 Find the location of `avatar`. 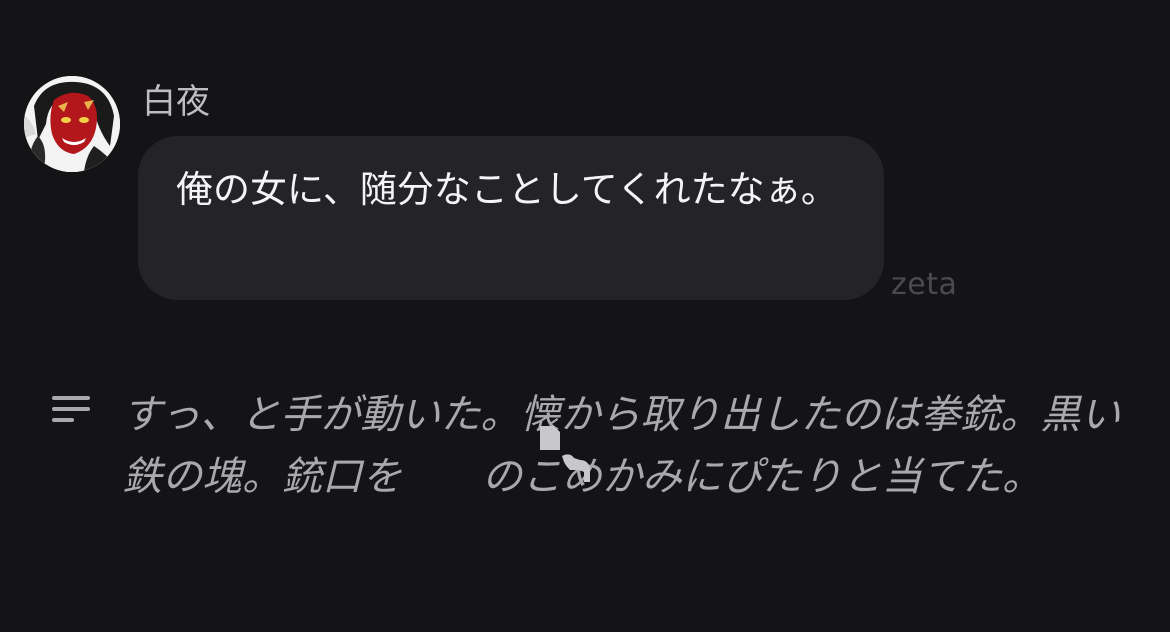

avatar is located at coordinates (72, 124).